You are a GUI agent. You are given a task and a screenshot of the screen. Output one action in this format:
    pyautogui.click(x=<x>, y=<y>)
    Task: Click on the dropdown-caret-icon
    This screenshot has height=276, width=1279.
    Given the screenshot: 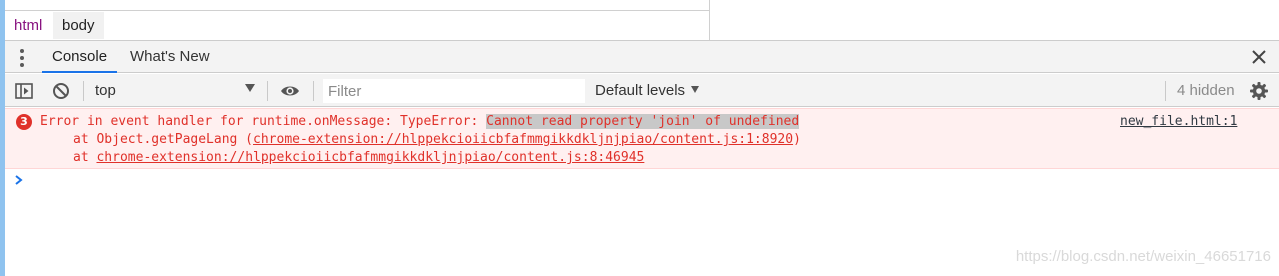 What is the action you would take?
    pyautogui.click(x=250, y=88)
    